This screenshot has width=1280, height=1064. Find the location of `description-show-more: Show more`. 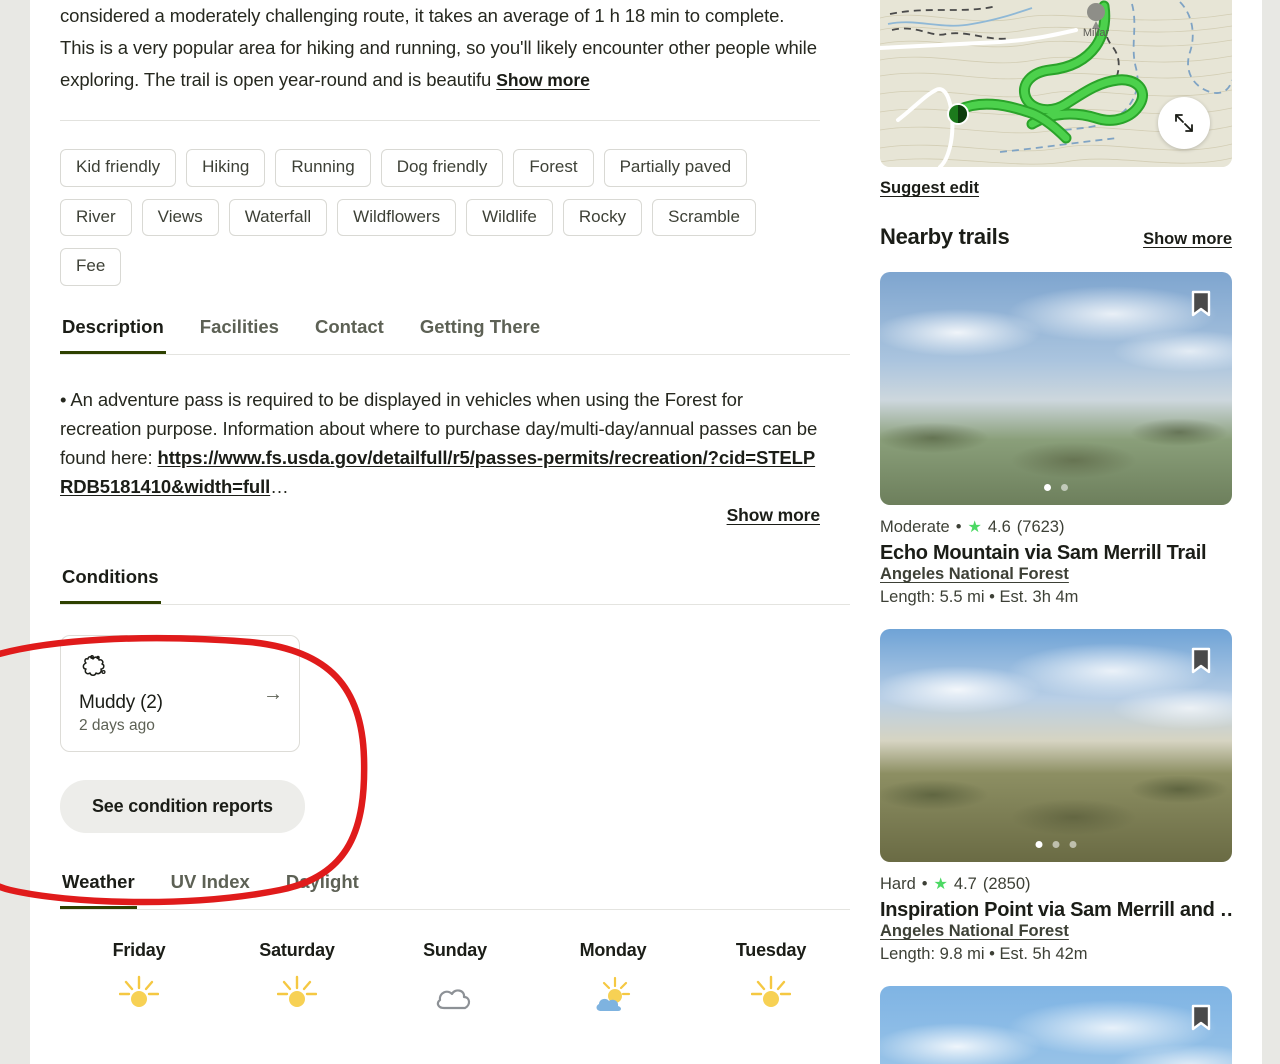

description-show-more: Show more is located at coordinates (774, 515).